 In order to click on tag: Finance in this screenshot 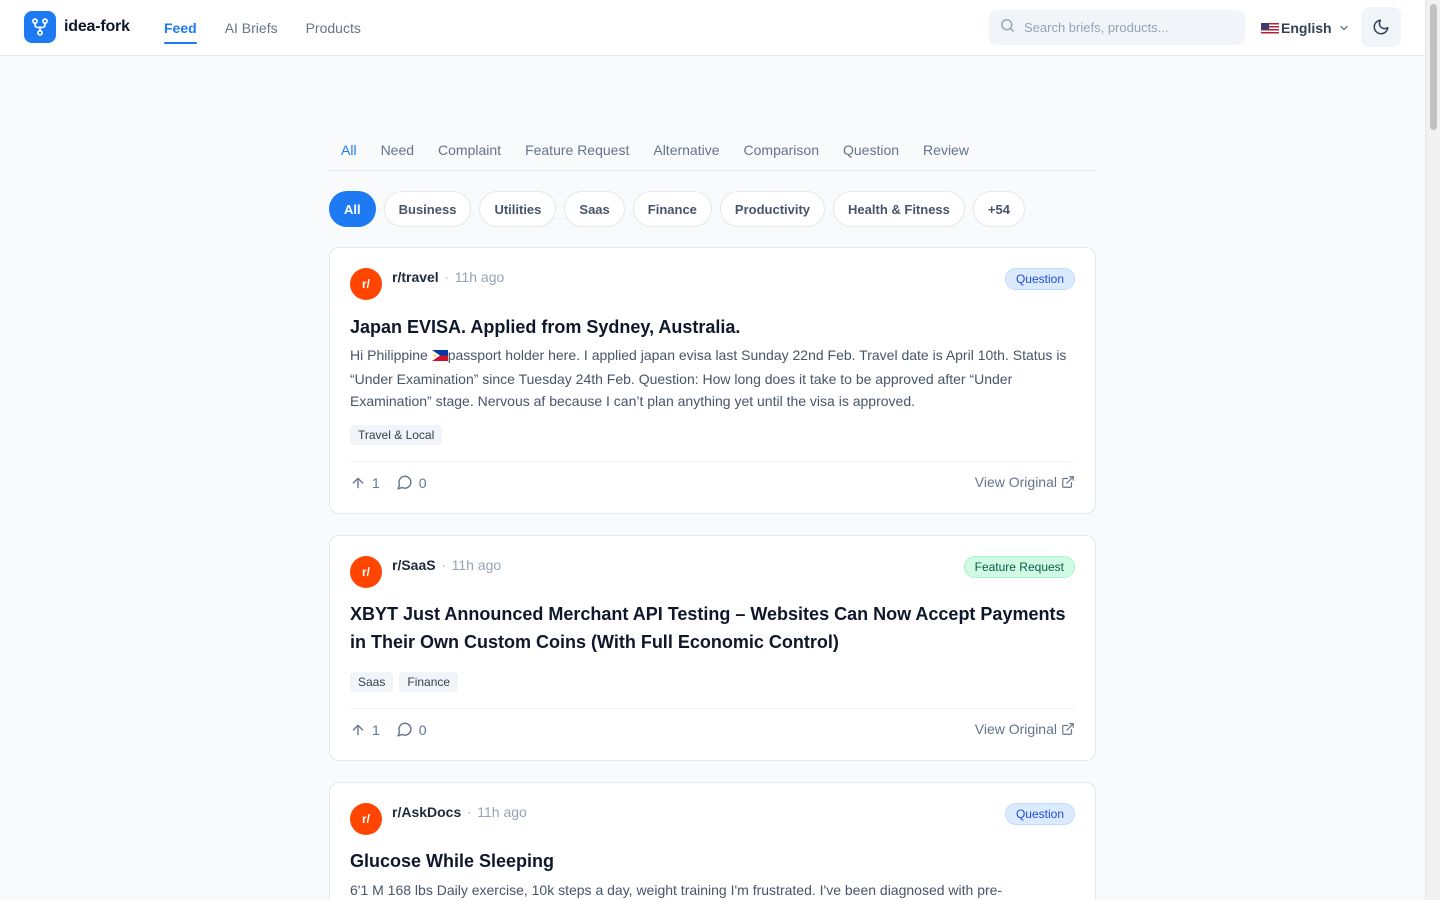, I will do `click(429, 682)`.